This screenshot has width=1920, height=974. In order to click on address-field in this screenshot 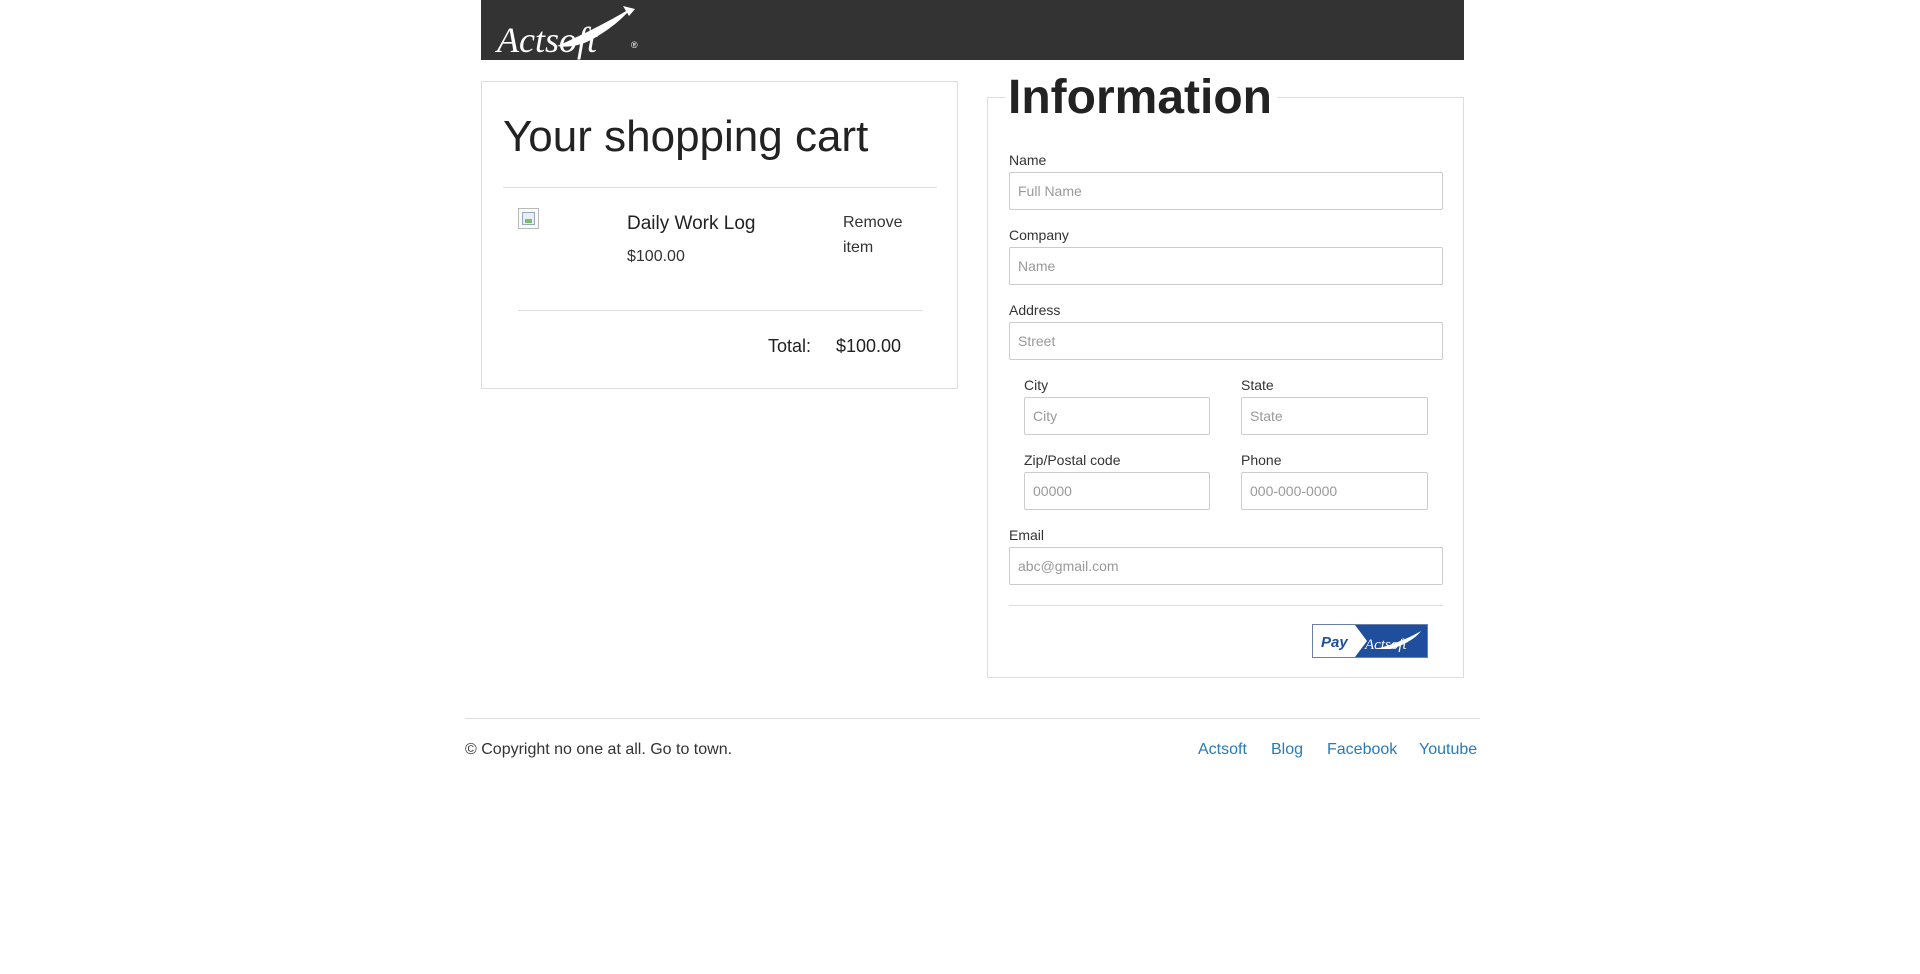, I will do `click(1226, 341)`.